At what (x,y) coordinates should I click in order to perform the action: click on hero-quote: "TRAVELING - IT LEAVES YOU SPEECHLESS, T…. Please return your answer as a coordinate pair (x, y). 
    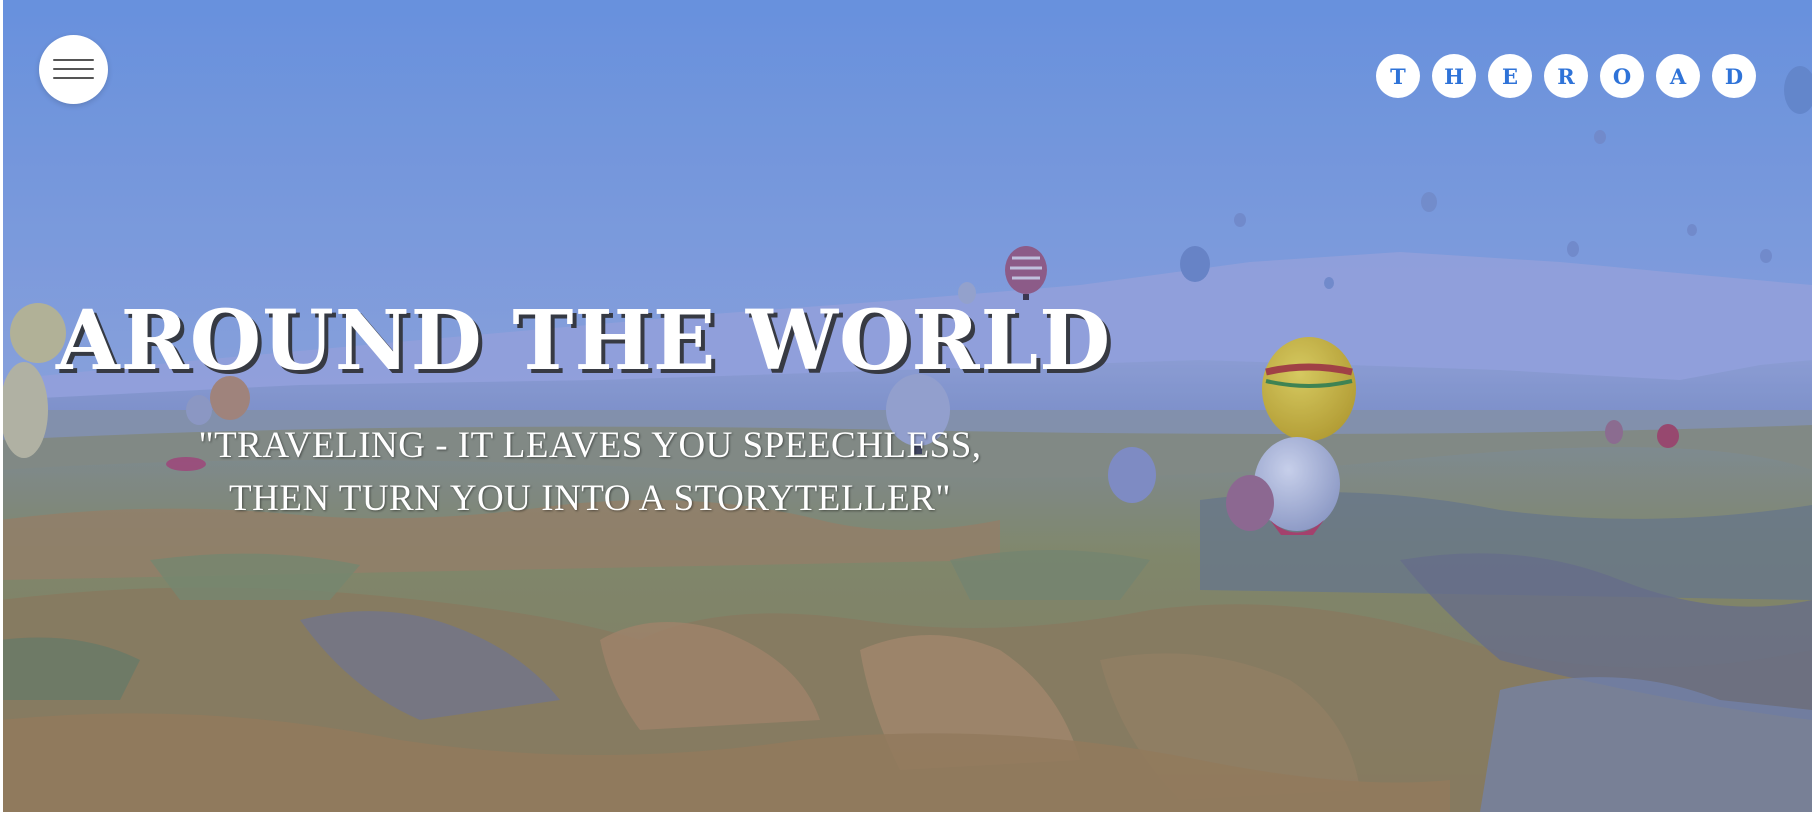
    Looking at the image, I should click on (590, 472).